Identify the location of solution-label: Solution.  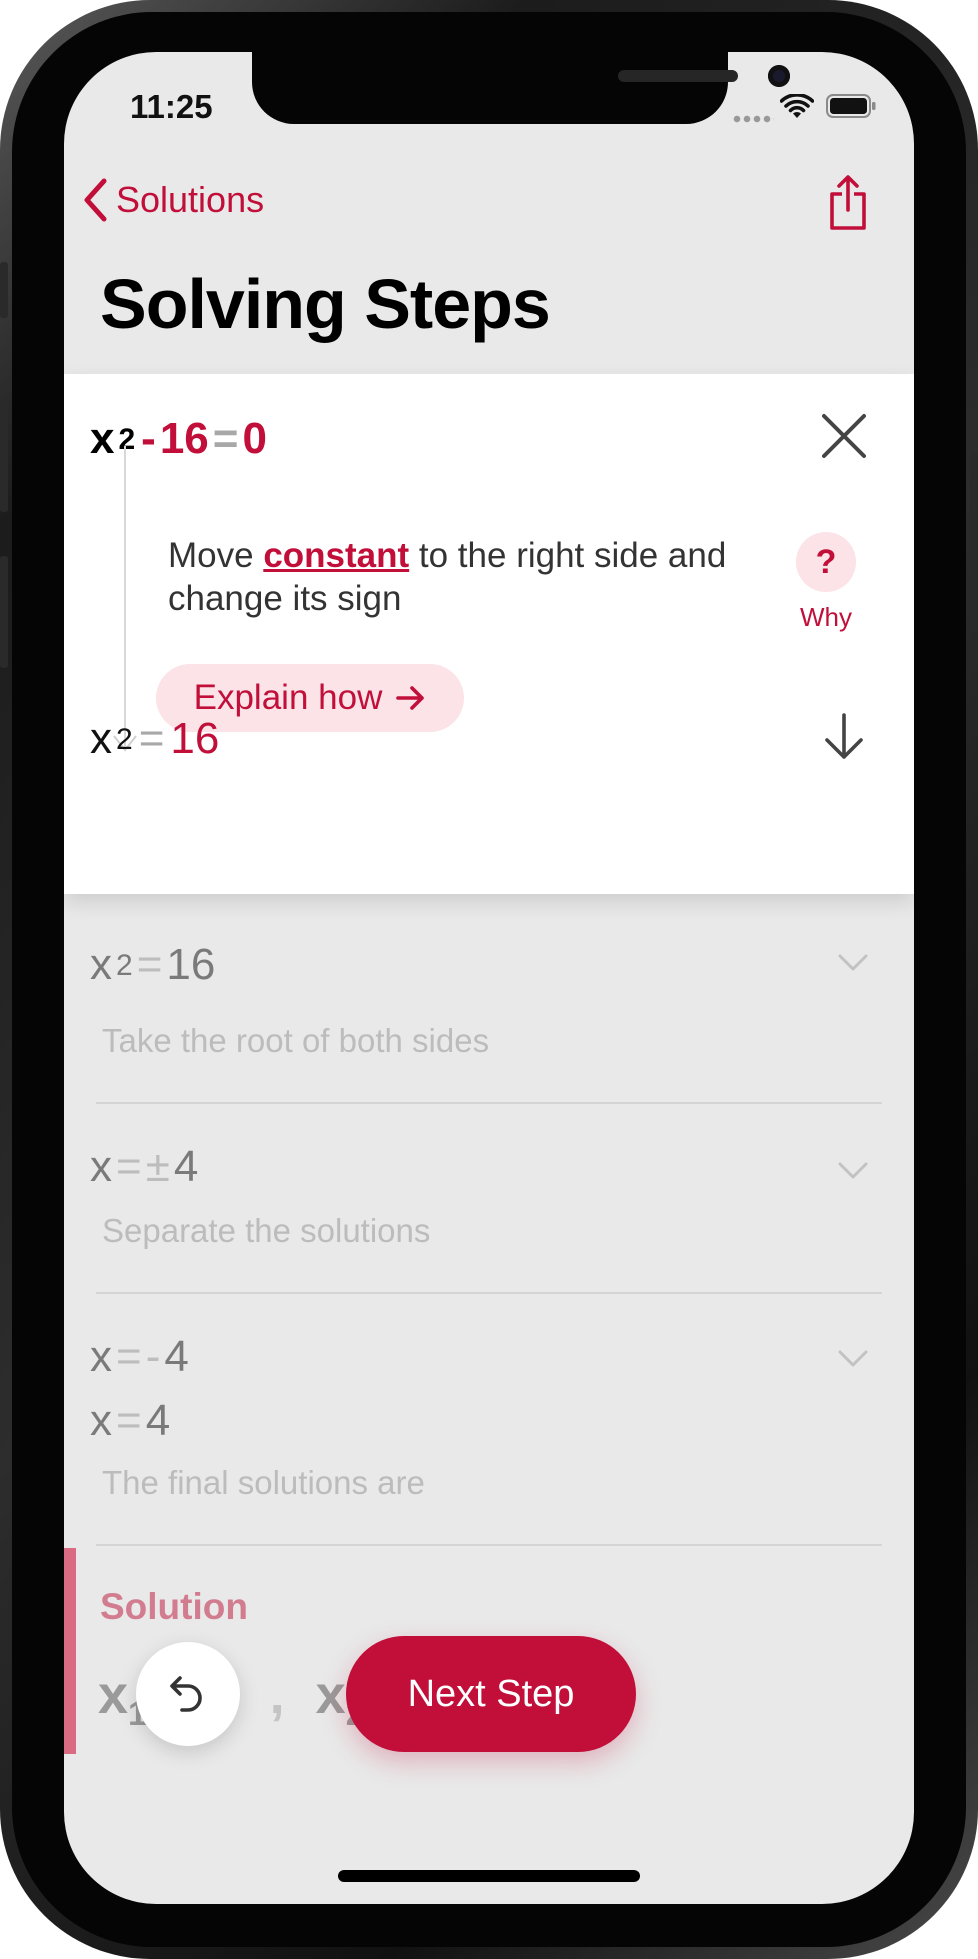
(174, 1606).